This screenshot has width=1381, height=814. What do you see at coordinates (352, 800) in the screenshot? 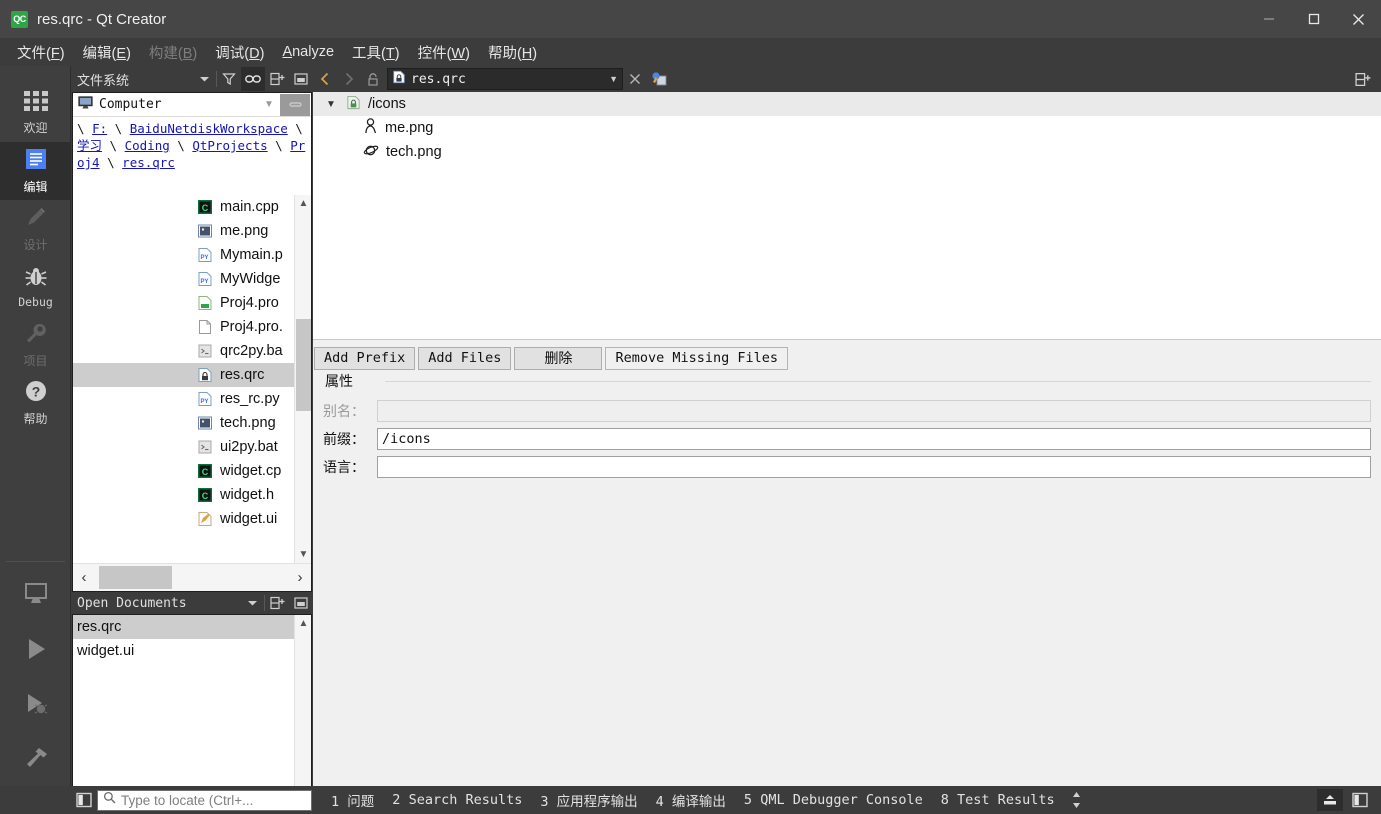
I see `output-pane-problems: 1 问题` at bounding box center [352, 800].